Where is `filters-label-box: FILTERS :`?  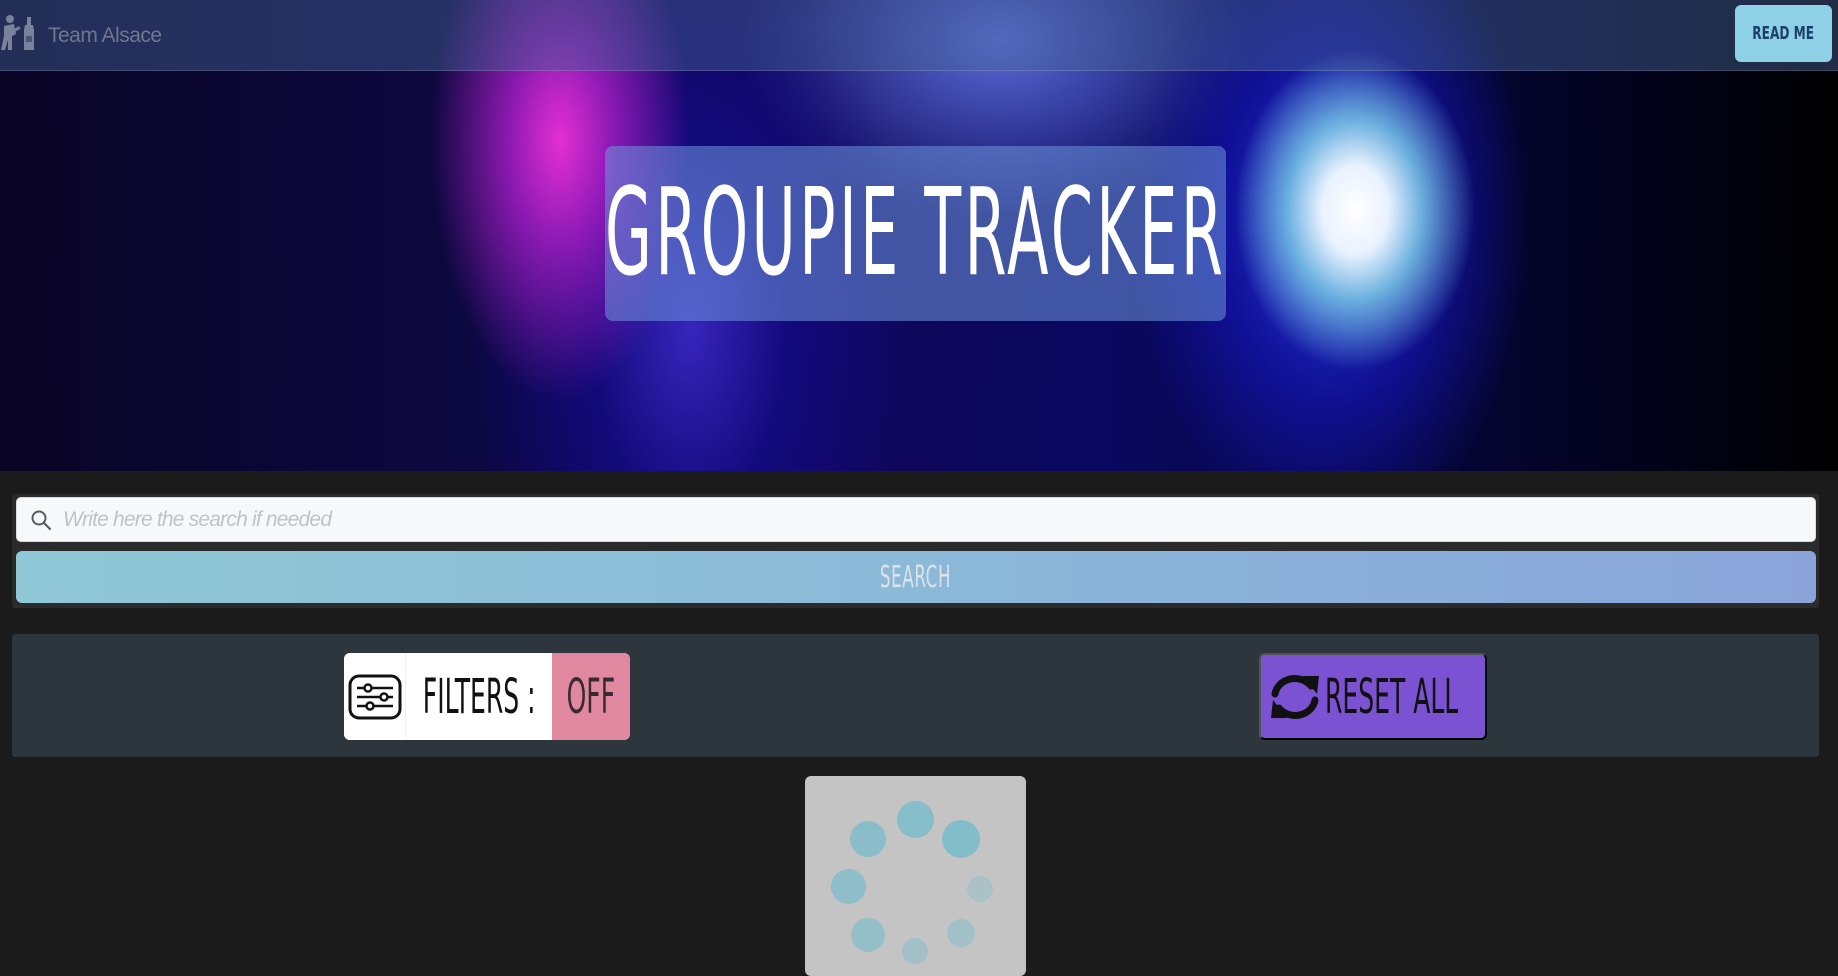 filters-label-box: FILTERS : is located at coordinates (479, 696).